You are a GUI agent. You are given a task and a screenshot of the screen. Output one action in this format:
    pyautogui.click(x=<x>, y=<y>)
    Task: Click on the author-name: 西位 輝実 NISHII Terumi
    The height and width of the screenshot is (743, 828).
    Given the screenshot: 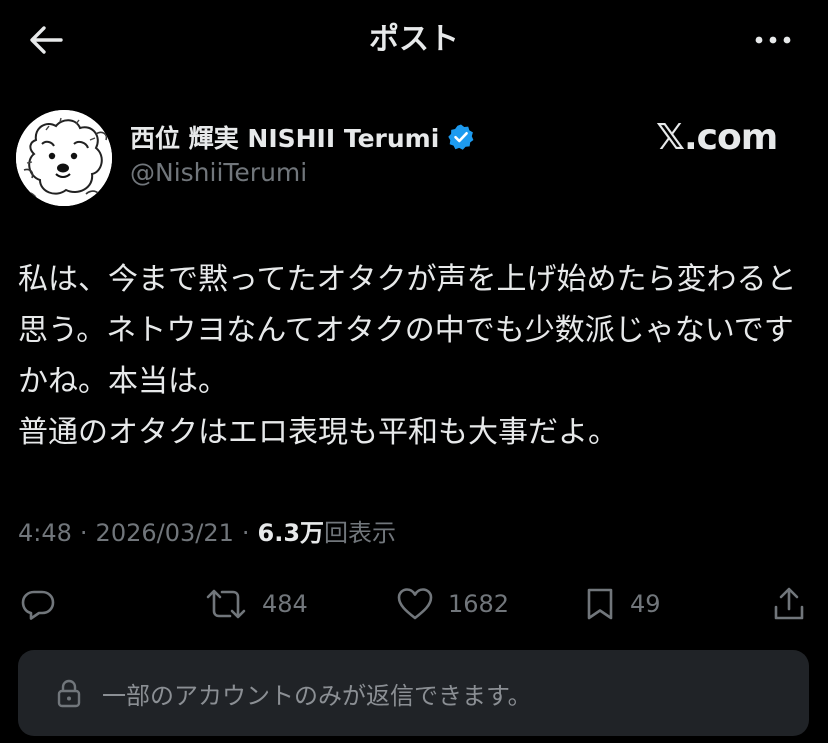 What is the action you would take?
    pyautogui.click(x=284, y=137)
    